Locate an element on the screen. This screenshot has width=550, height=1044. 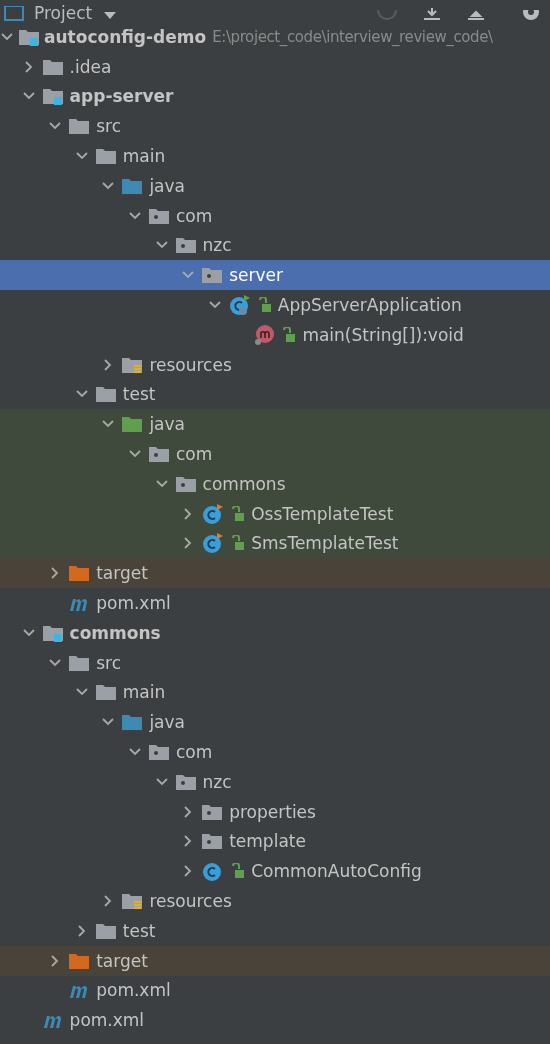
tree-row: server is located at coordinates (275, 275).